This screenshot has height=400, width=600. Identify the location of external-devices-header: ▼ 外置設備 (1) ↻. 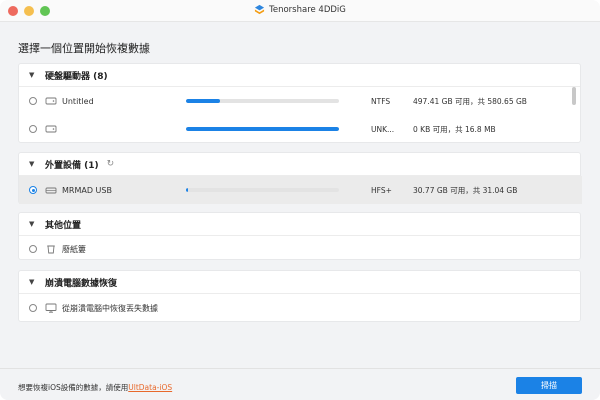
(299, 164).